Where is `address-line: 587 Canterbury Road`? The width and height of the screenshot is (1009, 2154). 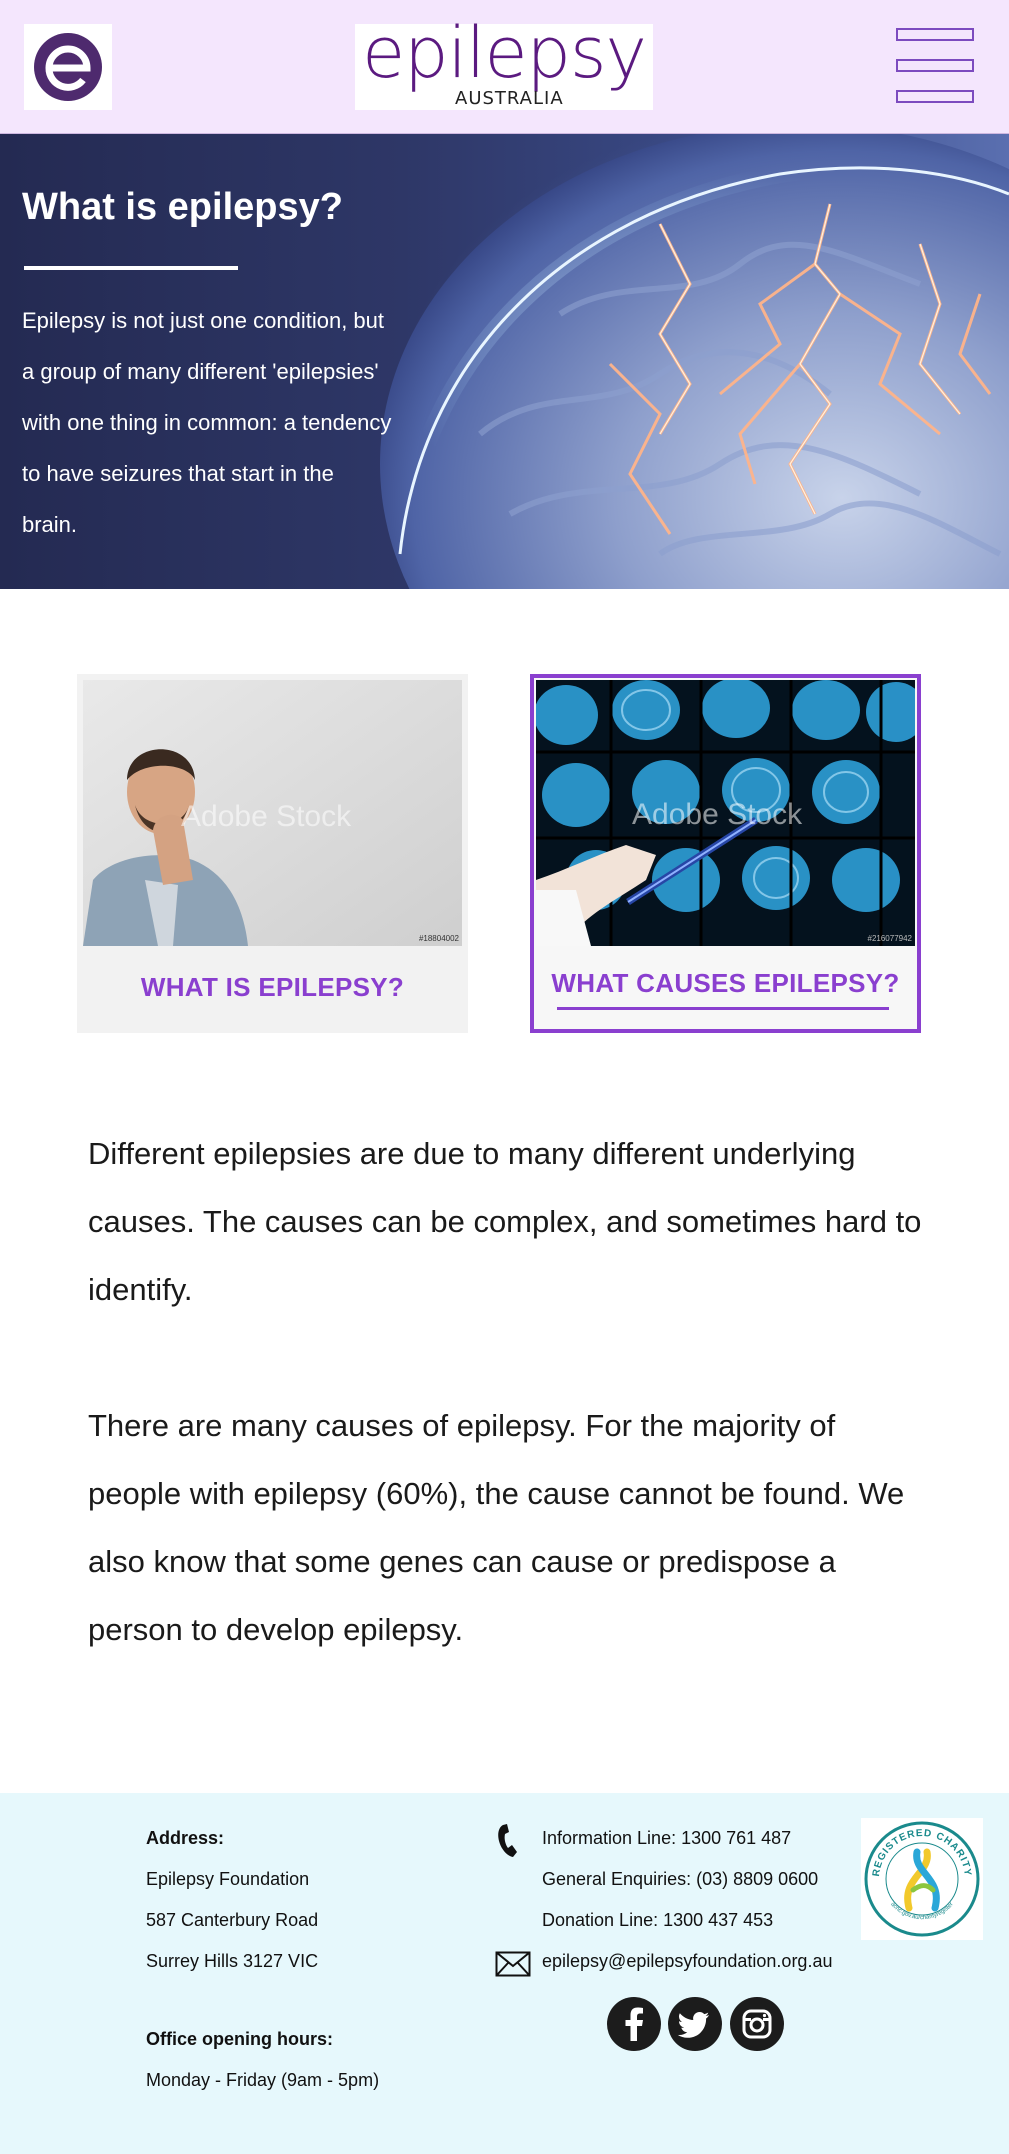
address-line: 587 Canterbury Road is located at coordinates (232, 1920).